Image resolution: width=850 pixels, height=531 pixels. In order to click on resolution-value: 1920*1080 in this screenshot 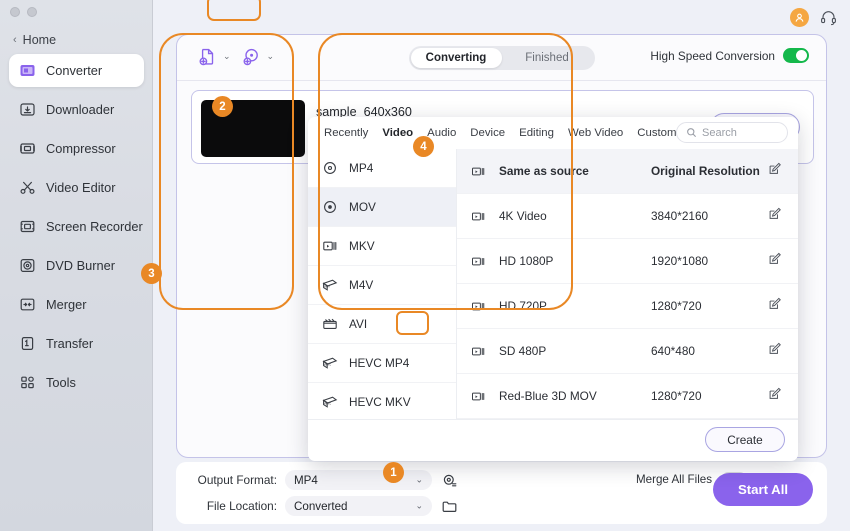, I will do `click(680, 261)`.